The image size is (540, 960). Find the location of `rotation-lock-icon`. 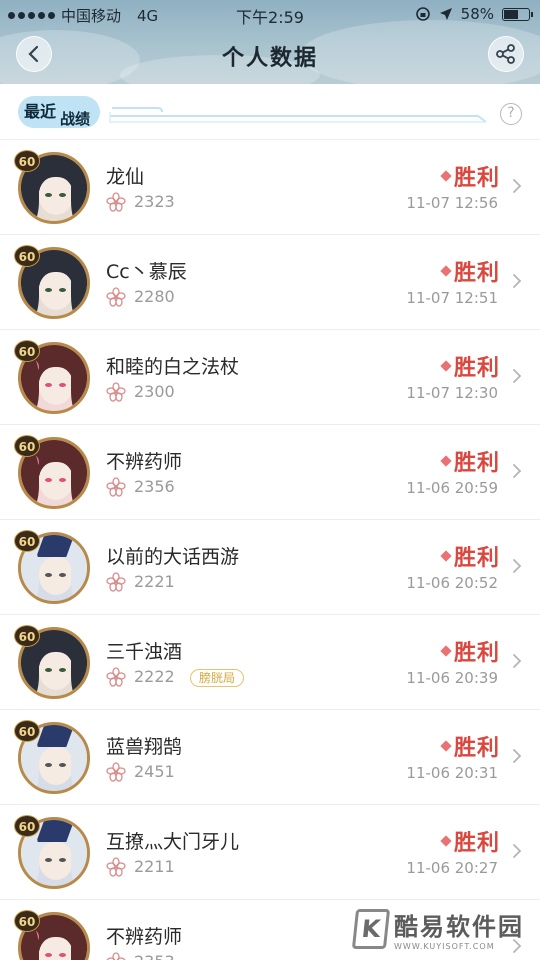

rotation-lock-icon is located at coordinates (422, 14).